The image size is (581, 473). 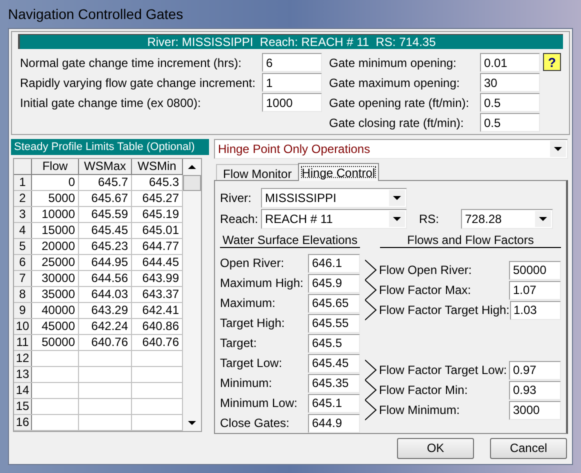 I want to click on location-bar: River: MISSISSIPPI Reach: REACH # 11 RS: 714.35, so click(x=290, y=41).